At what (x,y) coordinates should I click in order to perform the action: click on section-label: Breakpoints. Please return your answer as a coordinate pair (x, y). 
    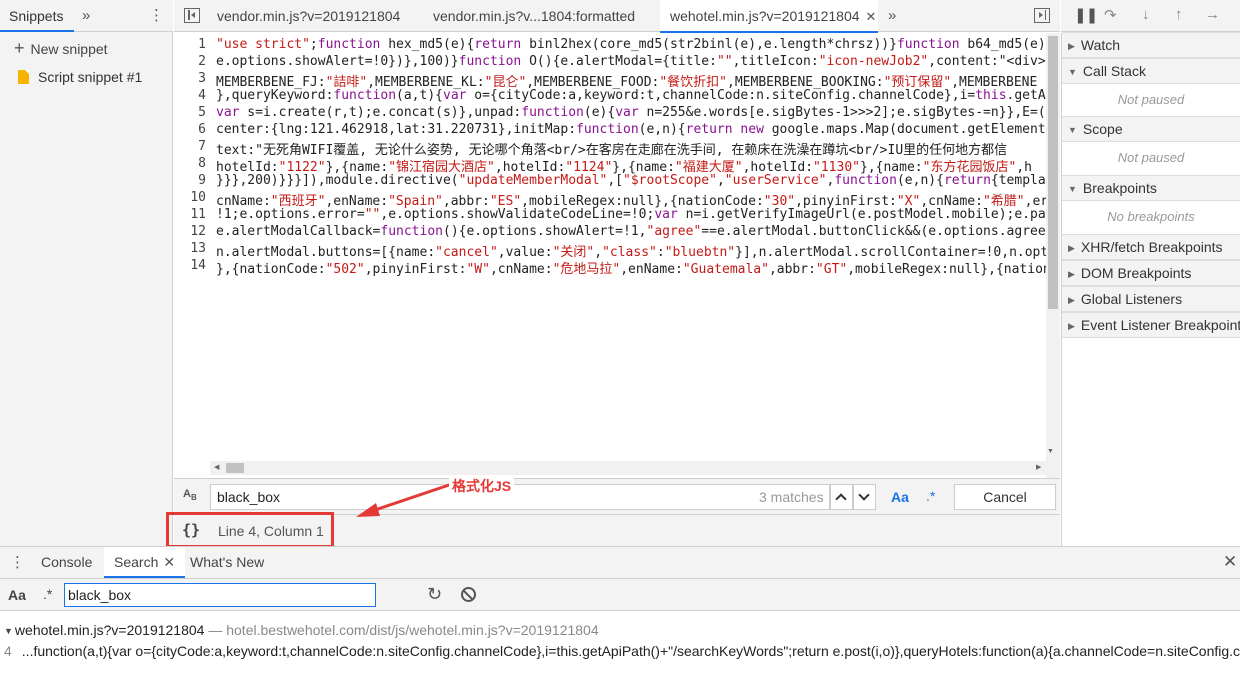
    Looking at the image, I should click on (1119, 188).